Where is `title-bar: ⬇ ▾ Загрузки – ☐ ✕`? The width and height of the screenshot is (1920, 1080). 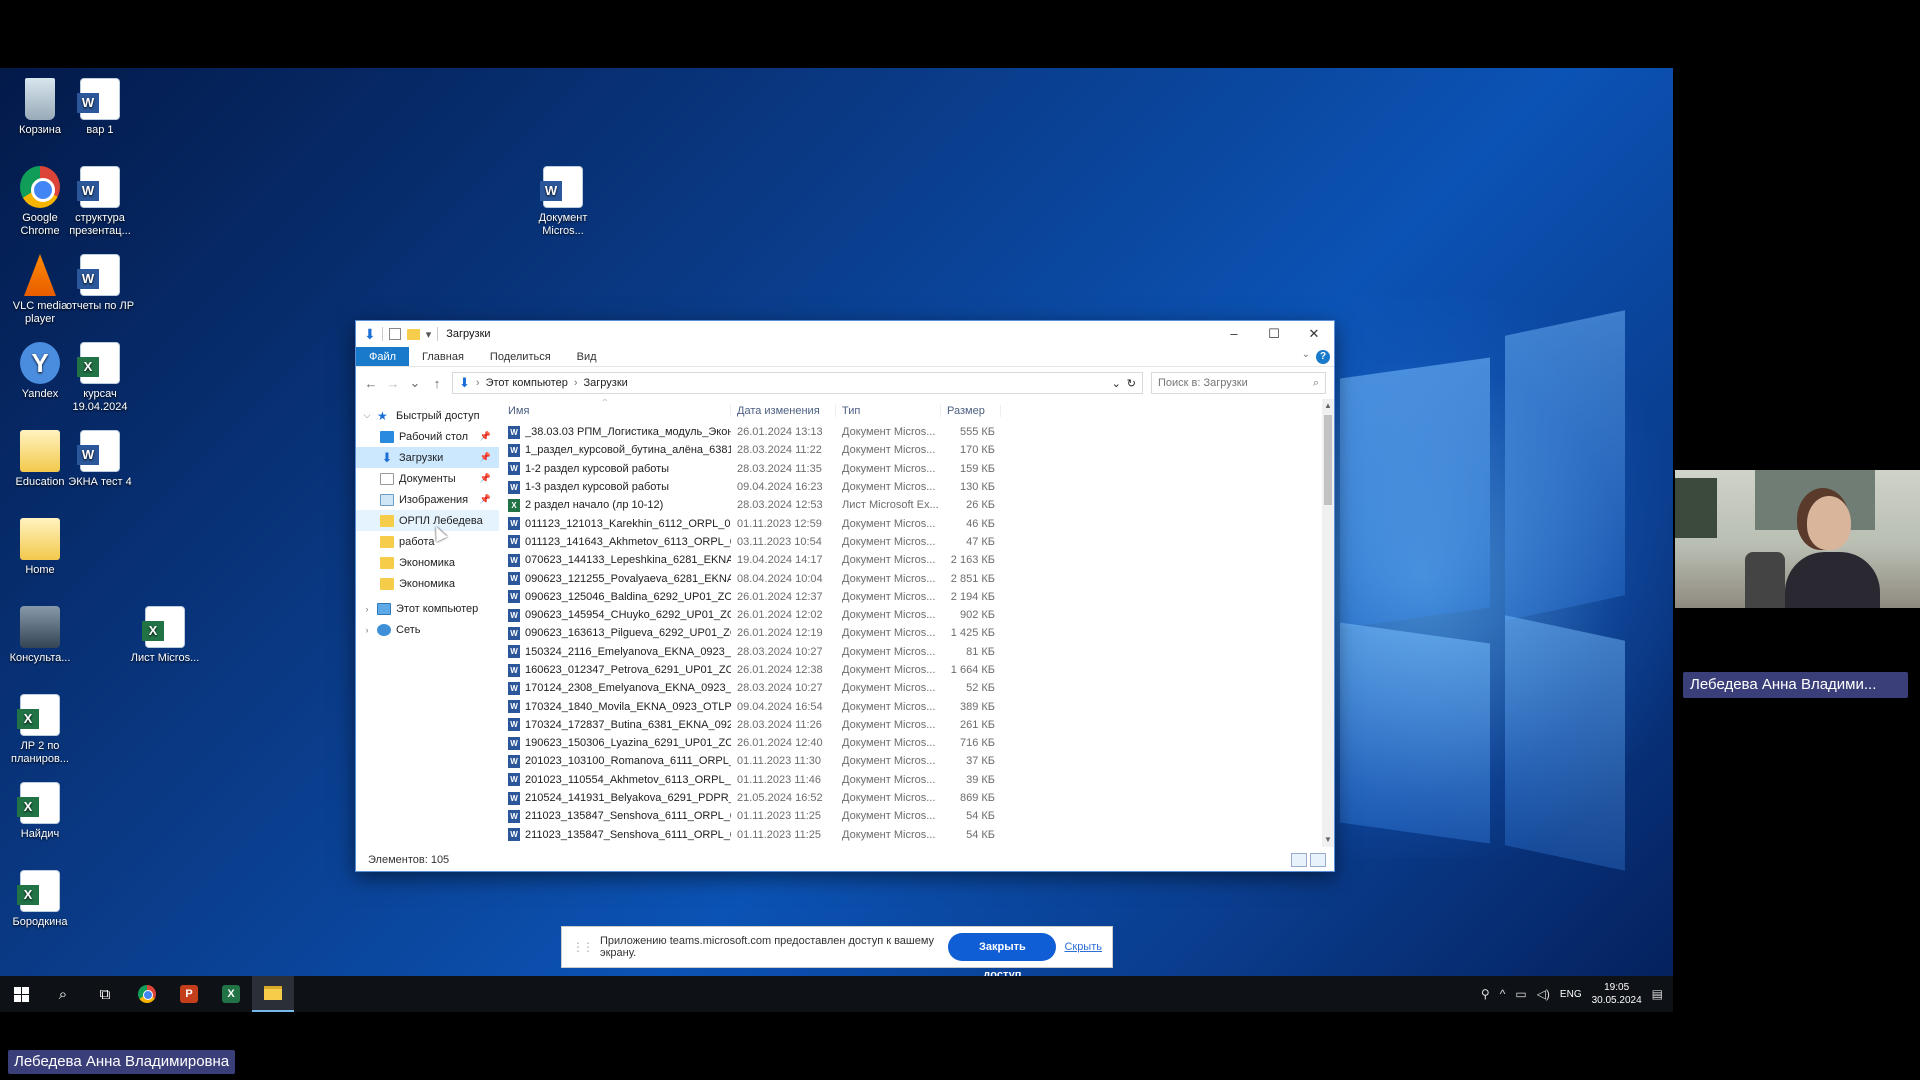 title-bar: ⬇ ▾ Загрузки – ☐ ✕ is located at coordinates (845, 334).